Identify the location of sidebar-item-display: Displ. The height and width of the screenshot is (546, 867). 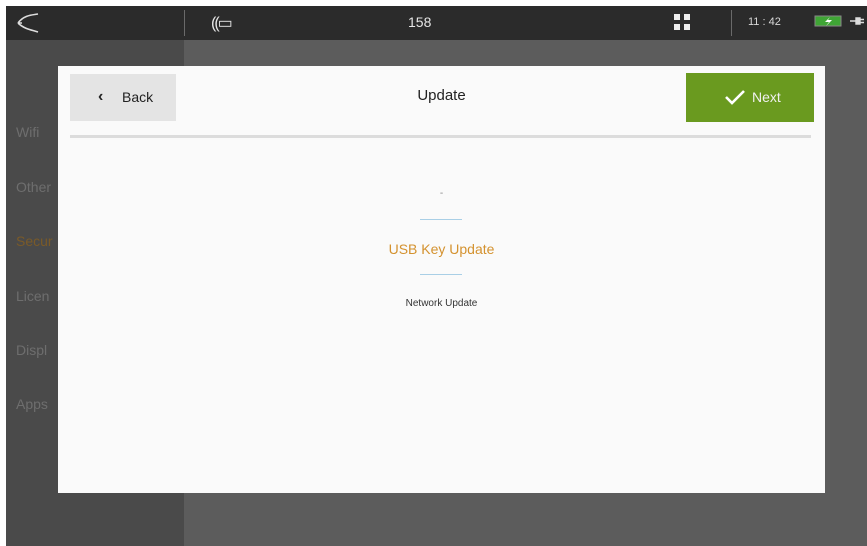
(31, 350).